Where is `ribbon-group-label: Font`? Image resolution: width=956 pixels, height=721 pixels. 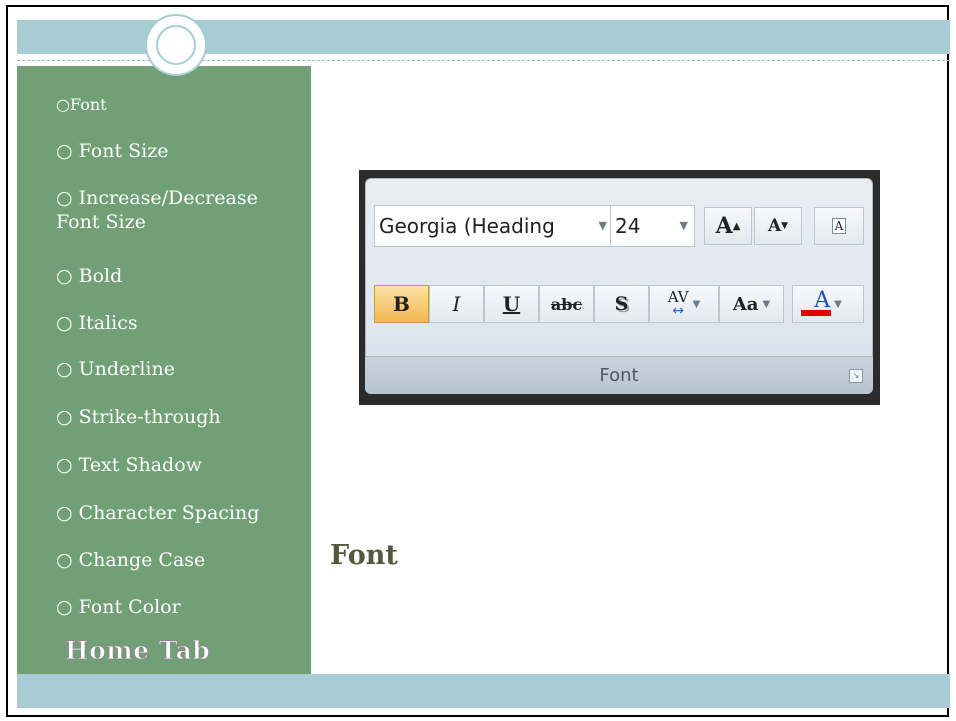
ribbon-group-label: Font is located at coordinates (619, 375).